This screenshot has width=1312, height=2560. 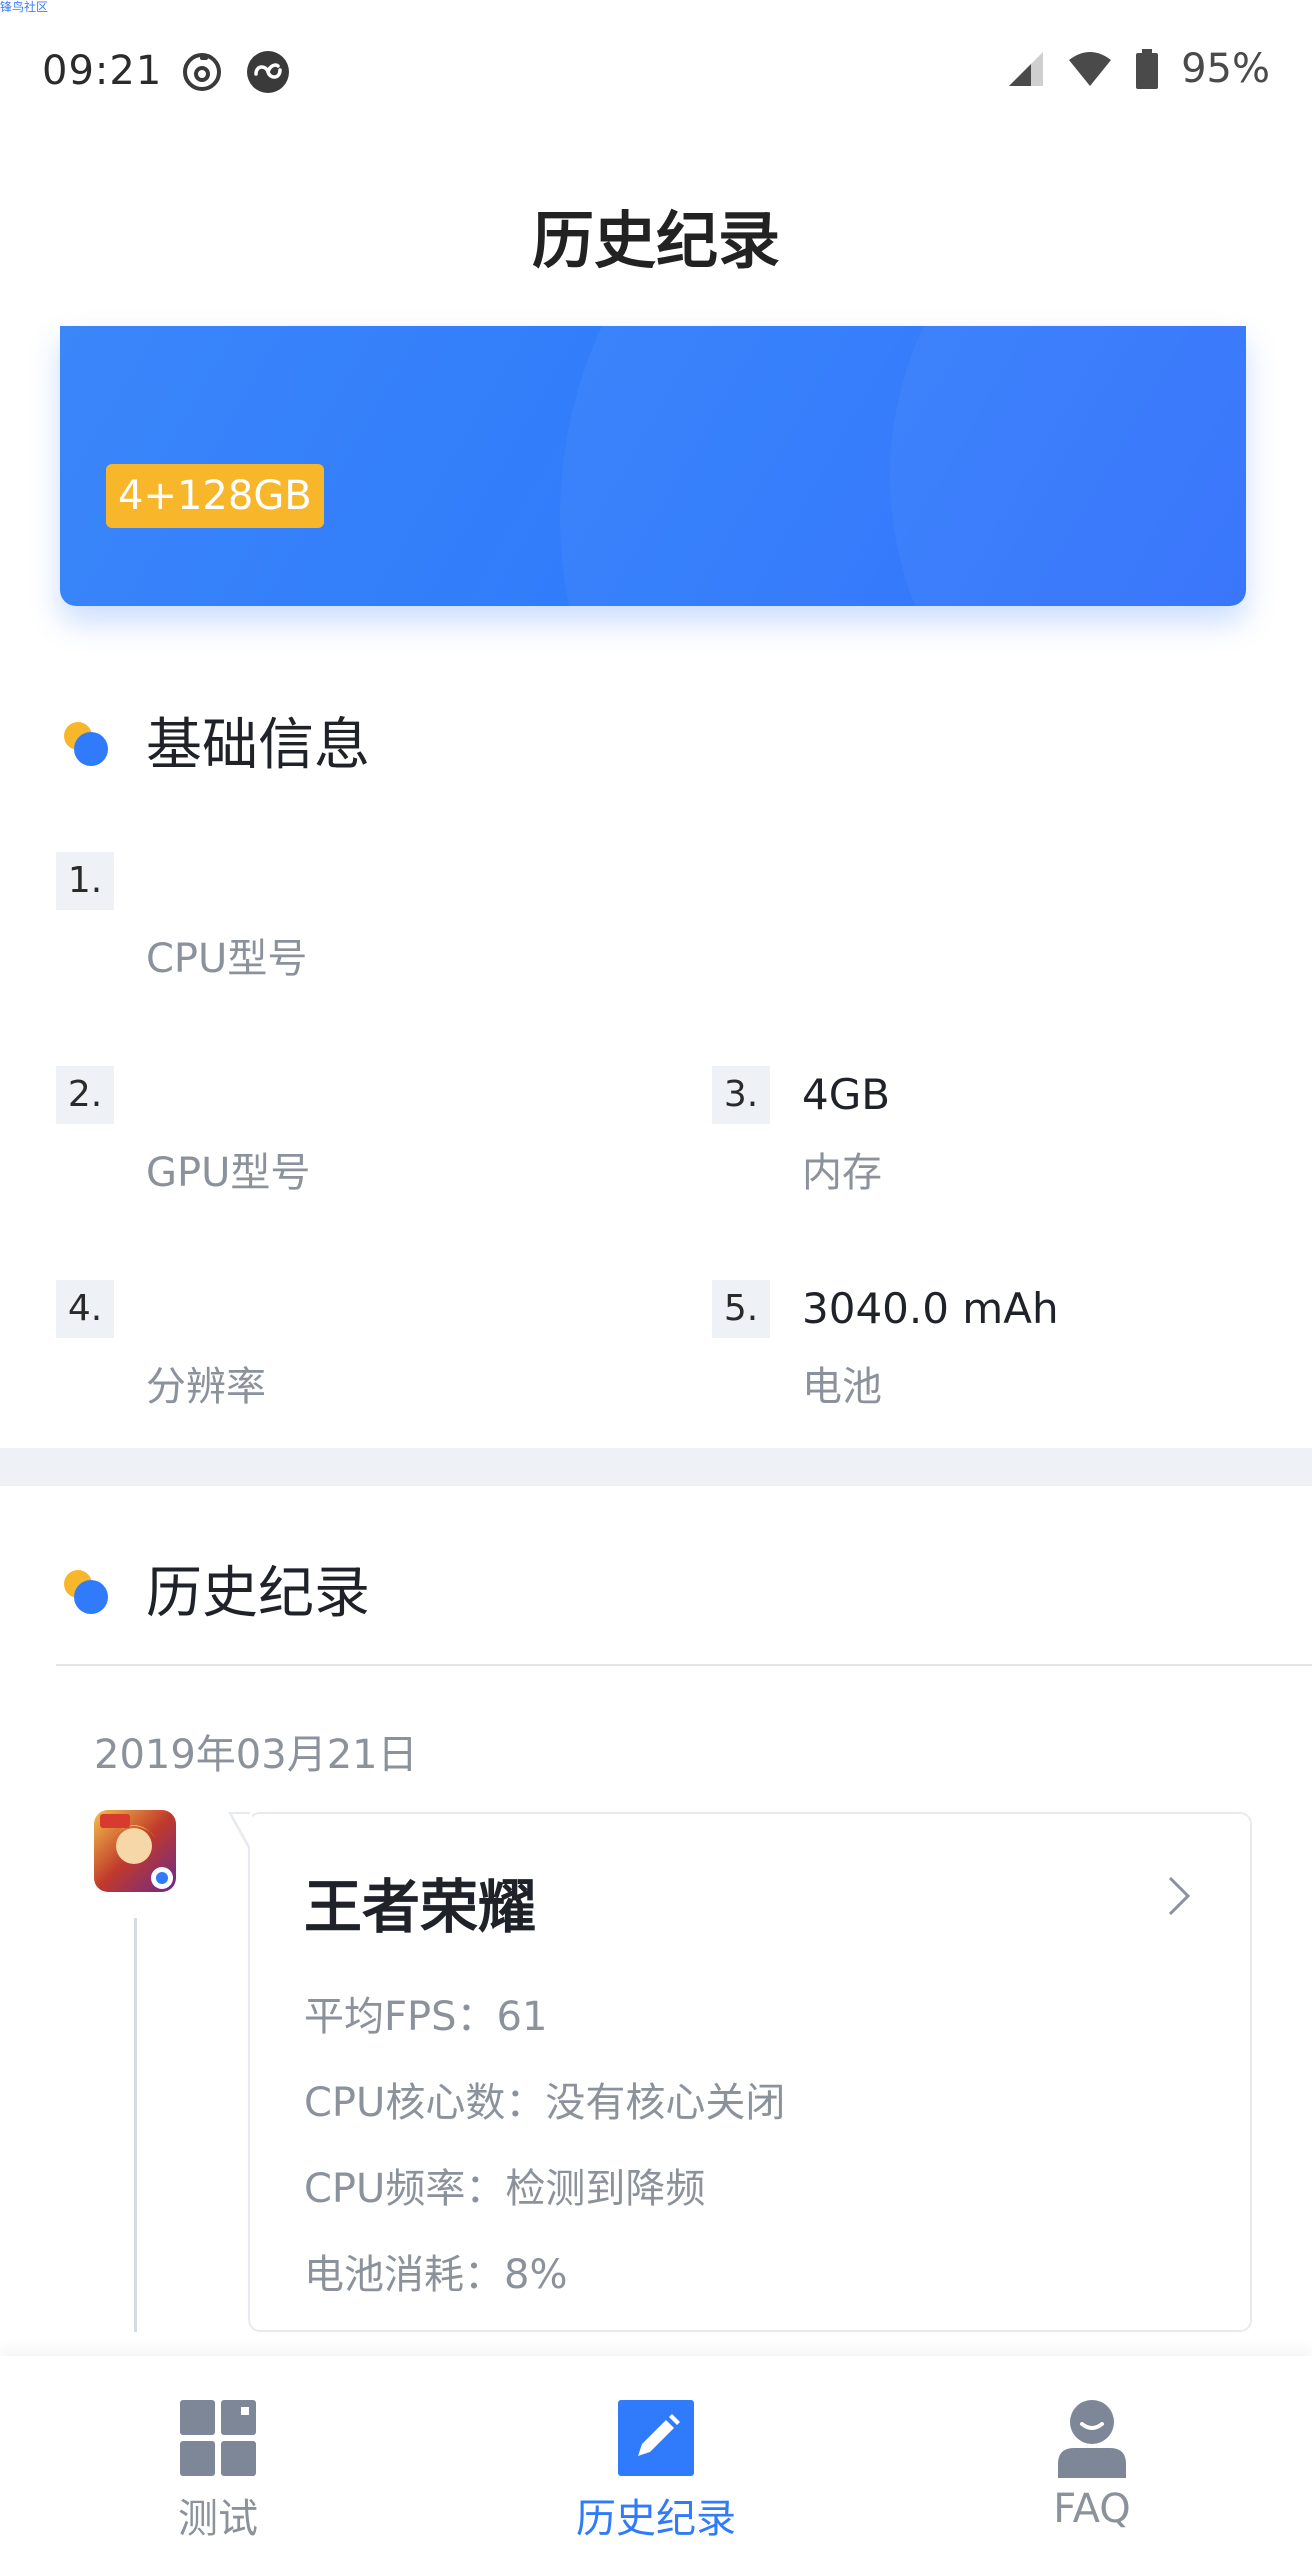 I want to click on user-icon, so click(x=1092, y=2439).